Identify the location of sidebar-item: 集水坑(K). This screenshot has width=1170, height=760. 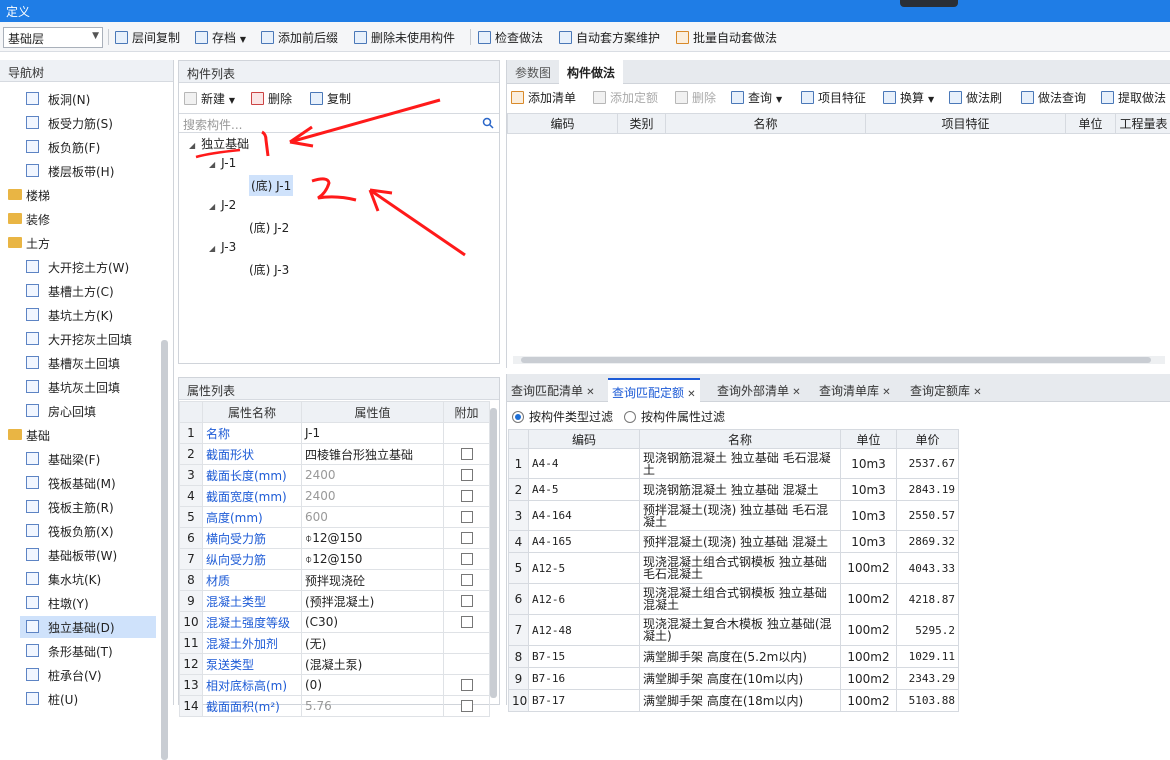
(88, 579).